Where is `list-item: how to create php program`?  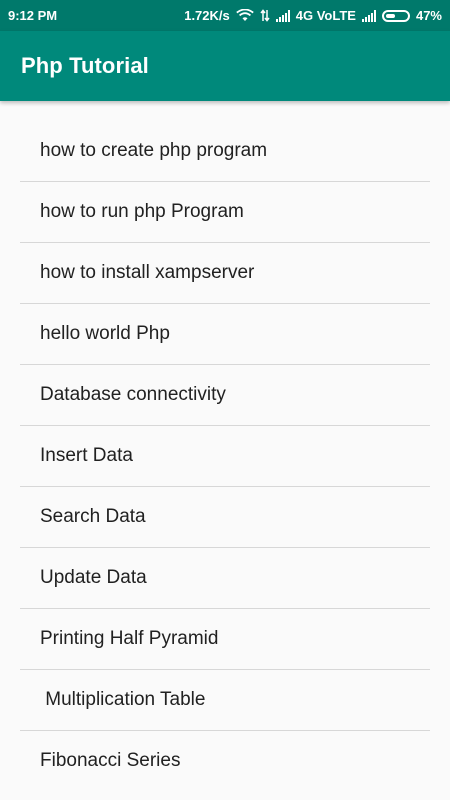
list-item: how to create php program is located at coordinates (225, 151).